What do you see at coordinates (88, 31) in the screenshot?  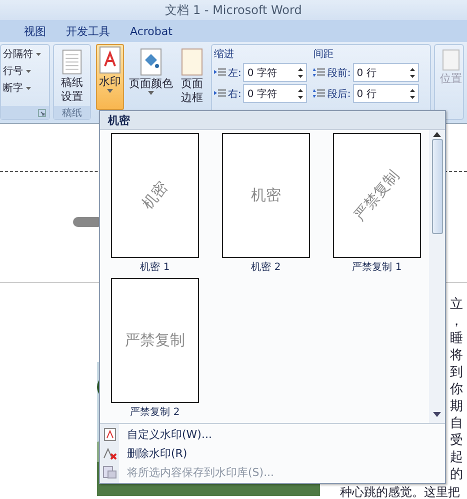 I see `ribbon-tab: 开发工具` at bounding box center [88, 31].